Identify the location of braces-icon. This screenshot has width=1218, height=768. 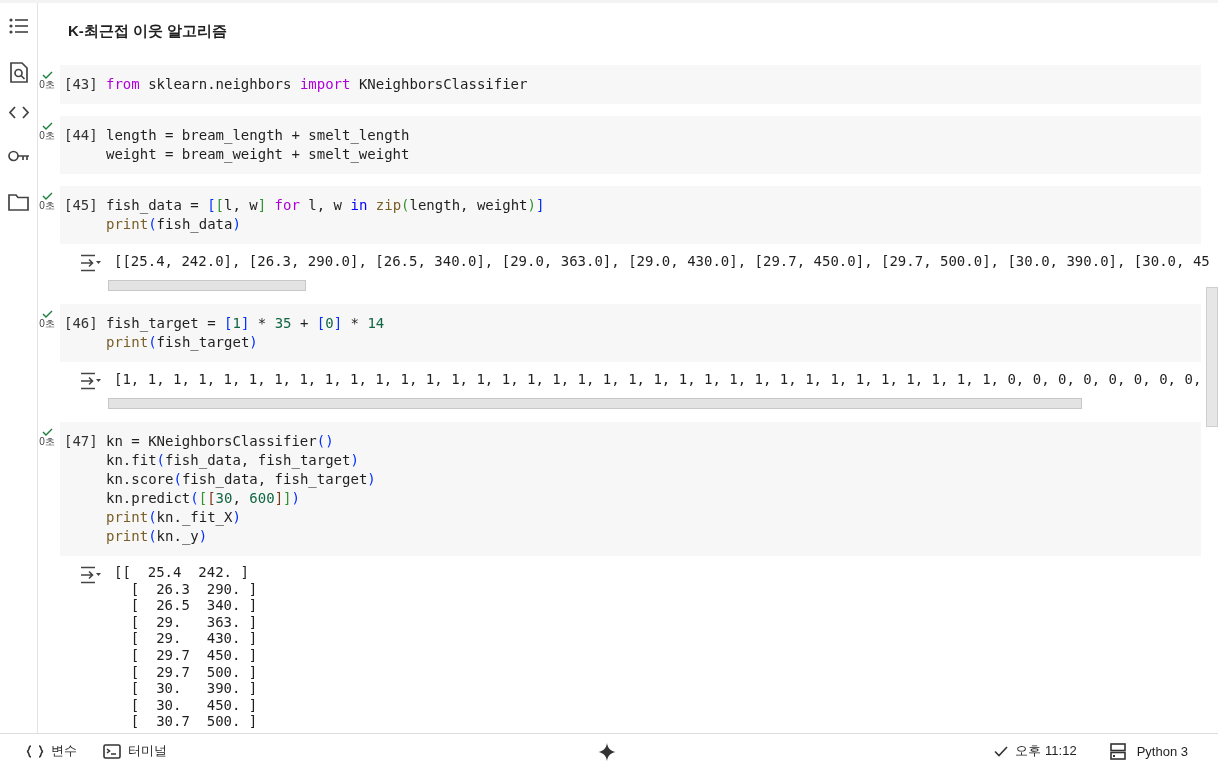
(35, 751).